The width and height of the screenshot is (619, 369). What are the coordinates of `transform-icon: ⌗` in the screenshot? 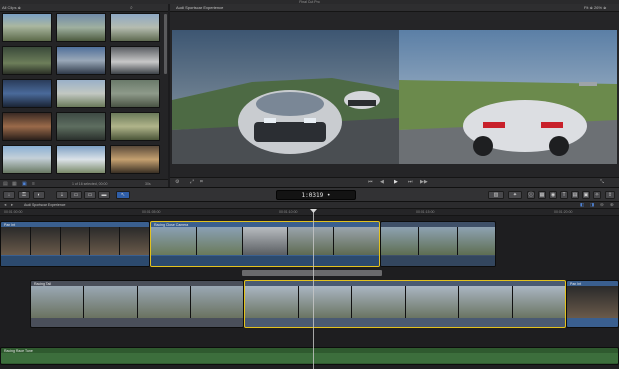 It's located at (201, 182).